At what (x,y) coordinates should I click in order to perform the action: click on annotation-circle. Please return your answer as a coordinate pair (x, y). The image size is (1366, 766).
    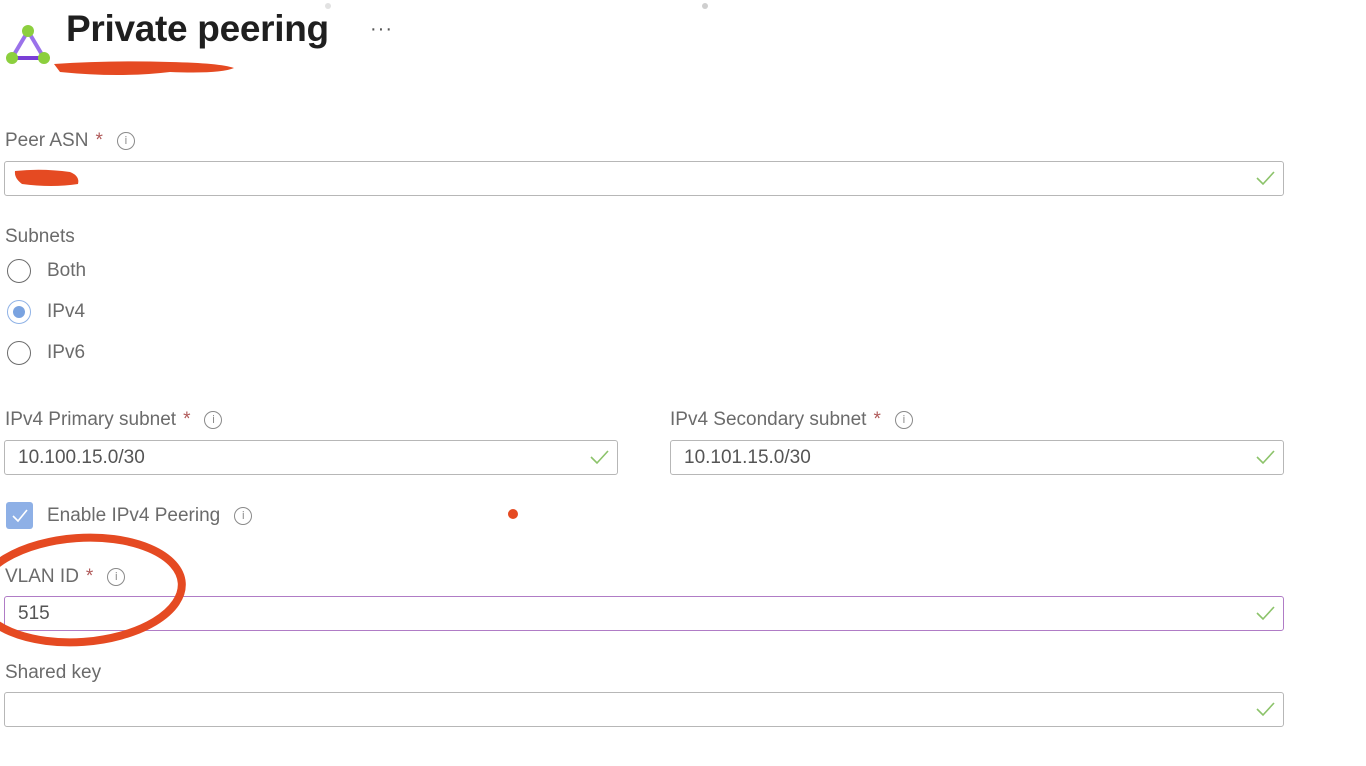
    Looking at the image, I should click on (93, 590).